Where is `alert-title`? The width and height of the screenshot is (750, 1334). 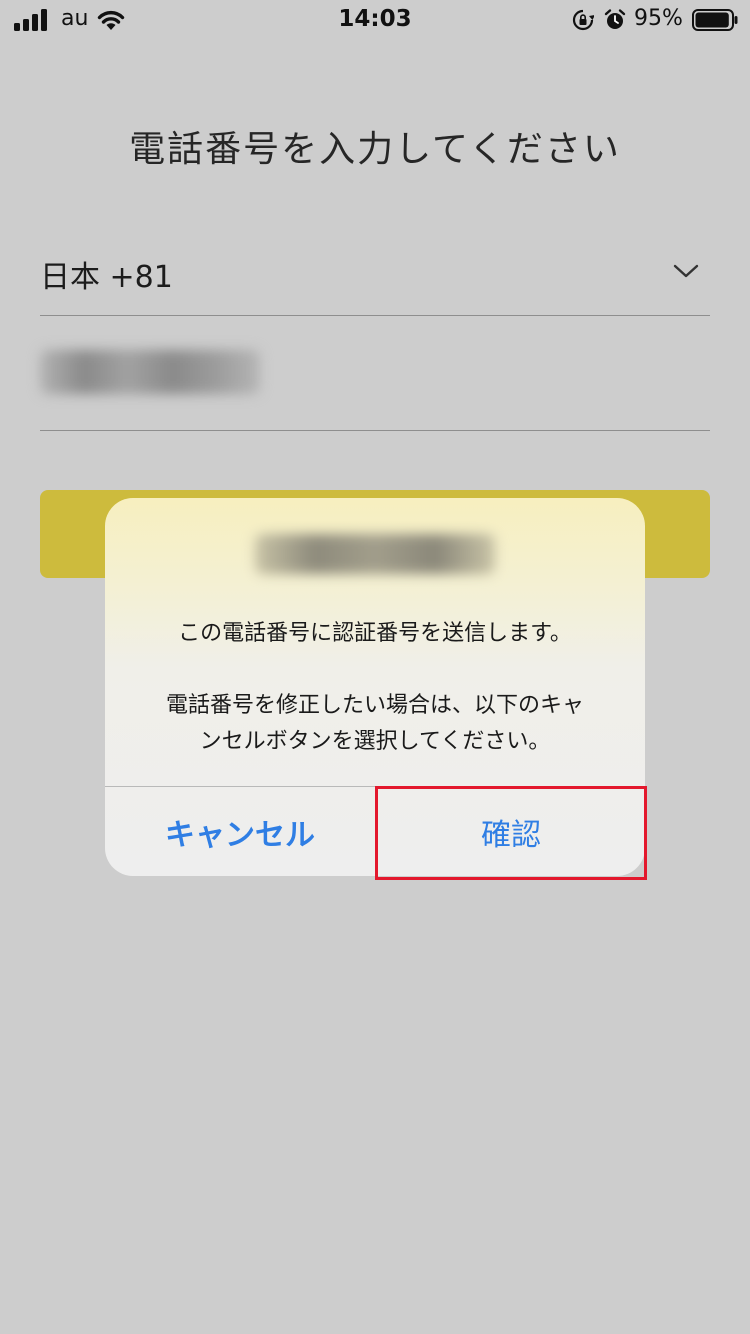 alert-title is located at coordinates (375, 554).